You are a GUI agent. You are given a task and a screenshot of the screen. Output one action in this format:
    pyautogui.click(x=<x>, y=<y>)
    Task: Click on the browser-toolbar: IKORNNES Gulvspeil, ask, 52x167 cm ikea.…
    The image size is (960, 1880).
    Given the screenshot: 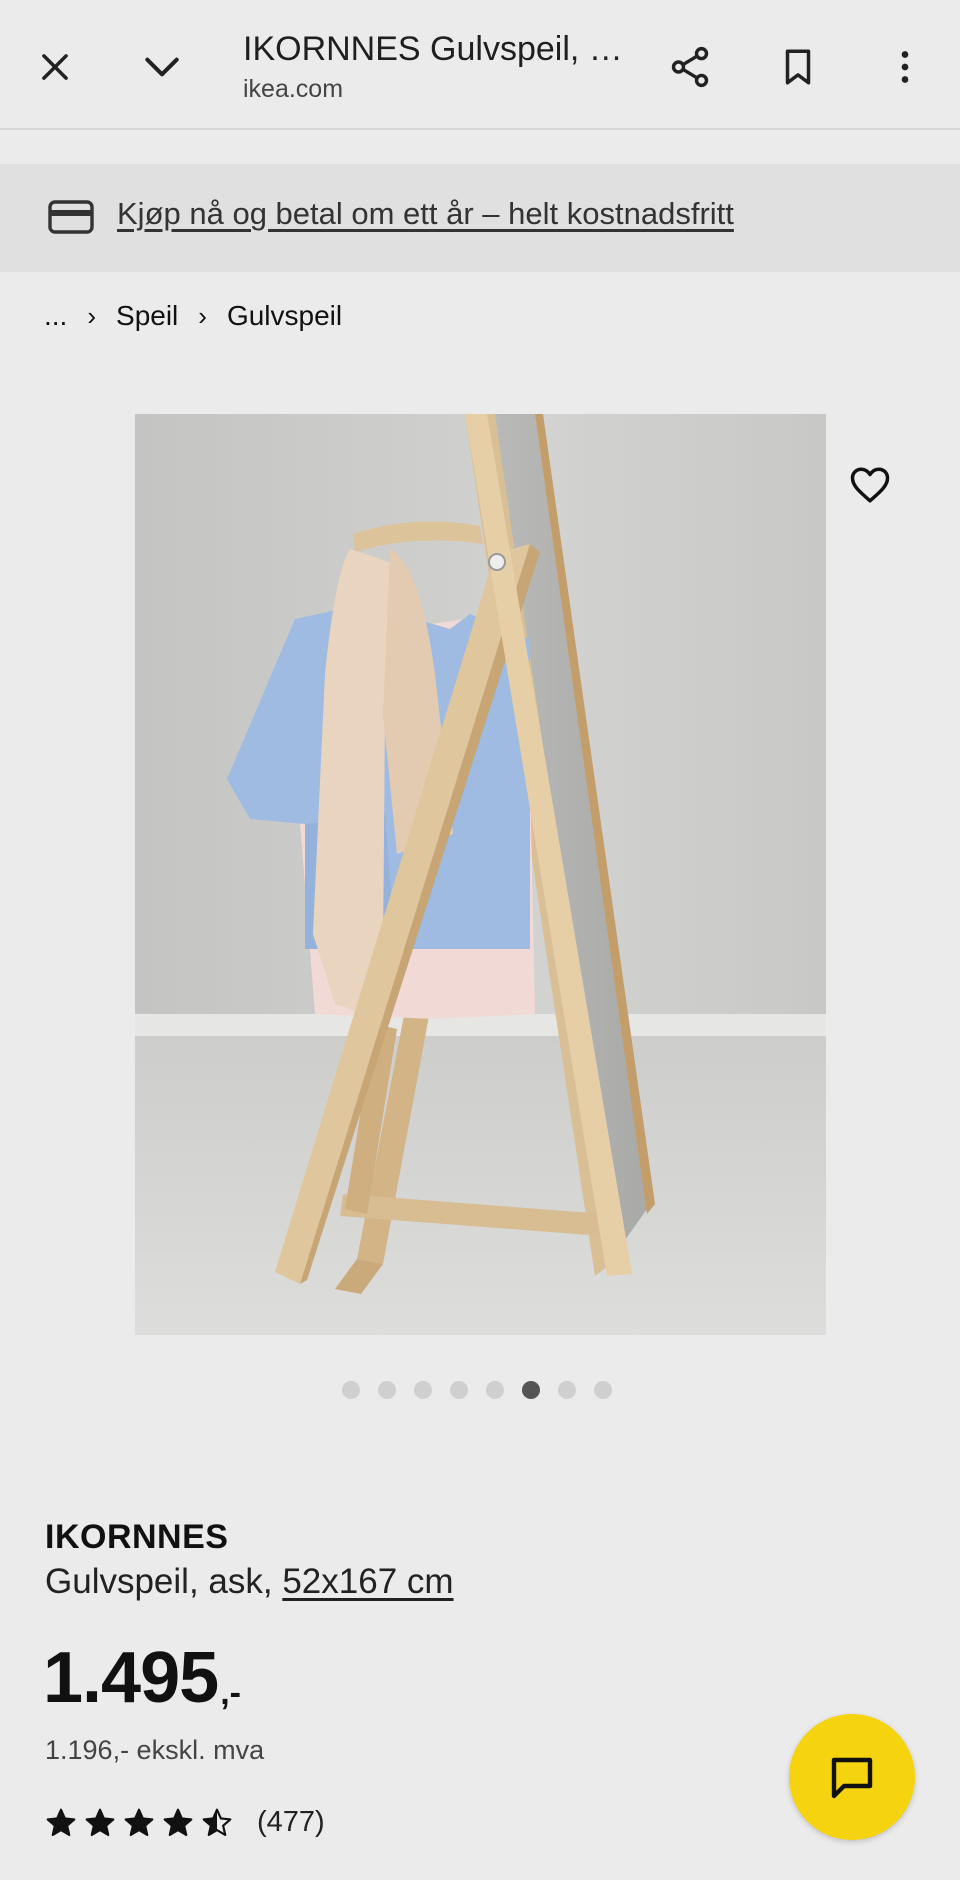 What is the action you would take?
    pyautogui.click(x=480, y=65)
    